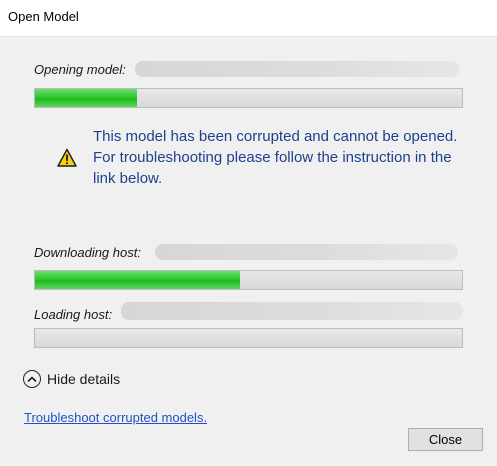 The width and height of the screenshot is (497, 466). What do you see at coordinates (86, 98) in the screenshot?
I see `opening-model-progress-fill` at bounding box center [86, 98].